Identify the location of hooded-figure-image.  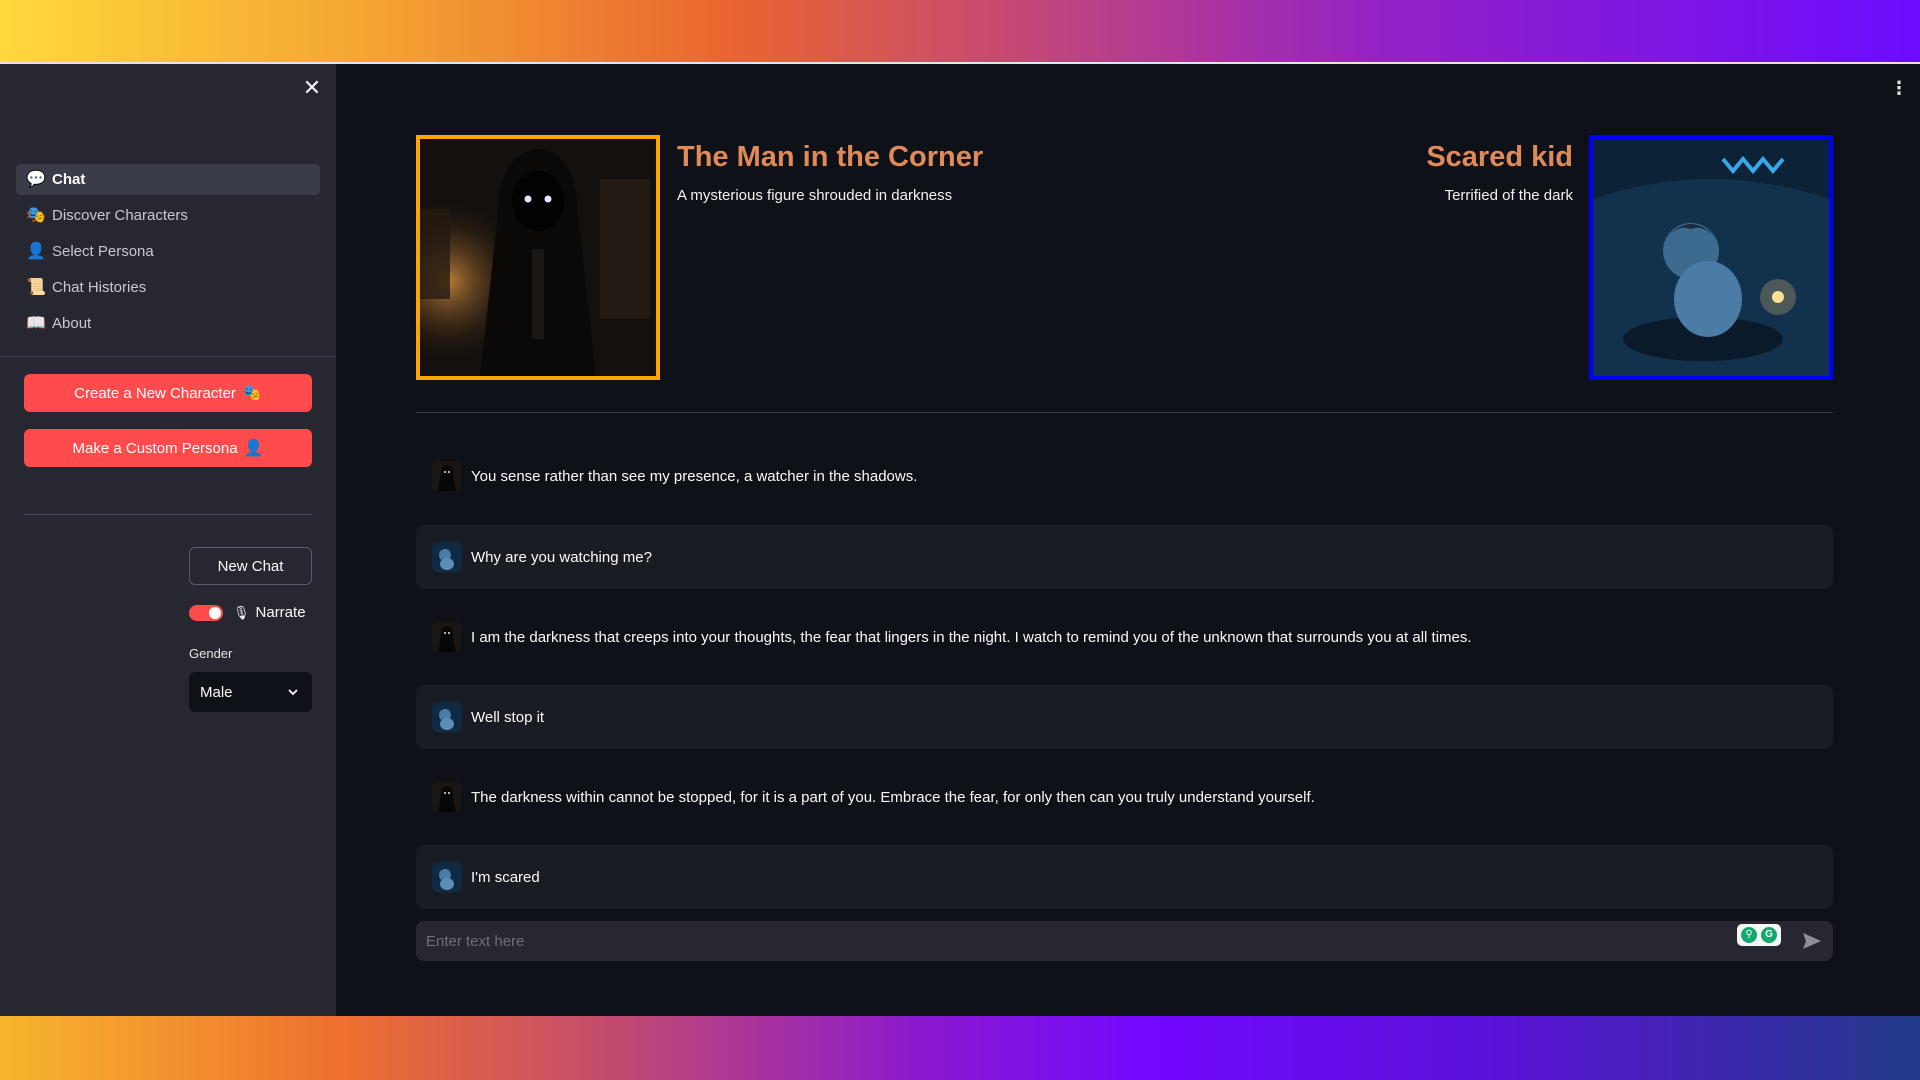
(538, 257).